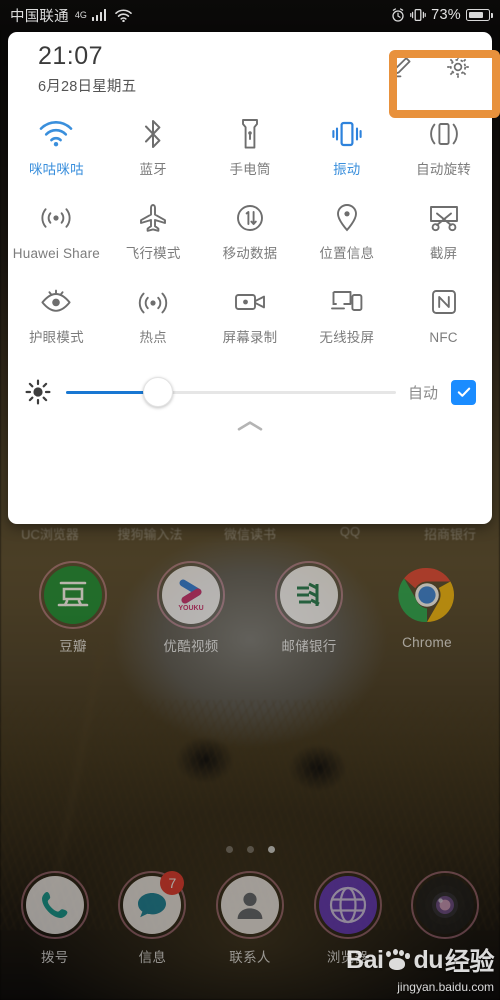 The height and width of the screenshot is (1000, 500). What do you see at coordinates (153, 134) in the screenshot?
I see `bluetooth-icon` at bounding box center [153, 134].